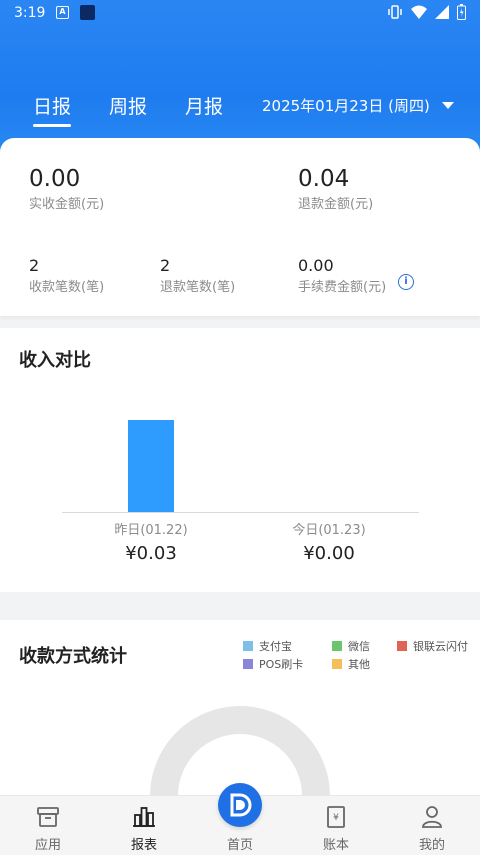 The width and height of the screenshot is (480, 855). I want to click on report-tabs: 日报 周报 月报, so click(128, 109).